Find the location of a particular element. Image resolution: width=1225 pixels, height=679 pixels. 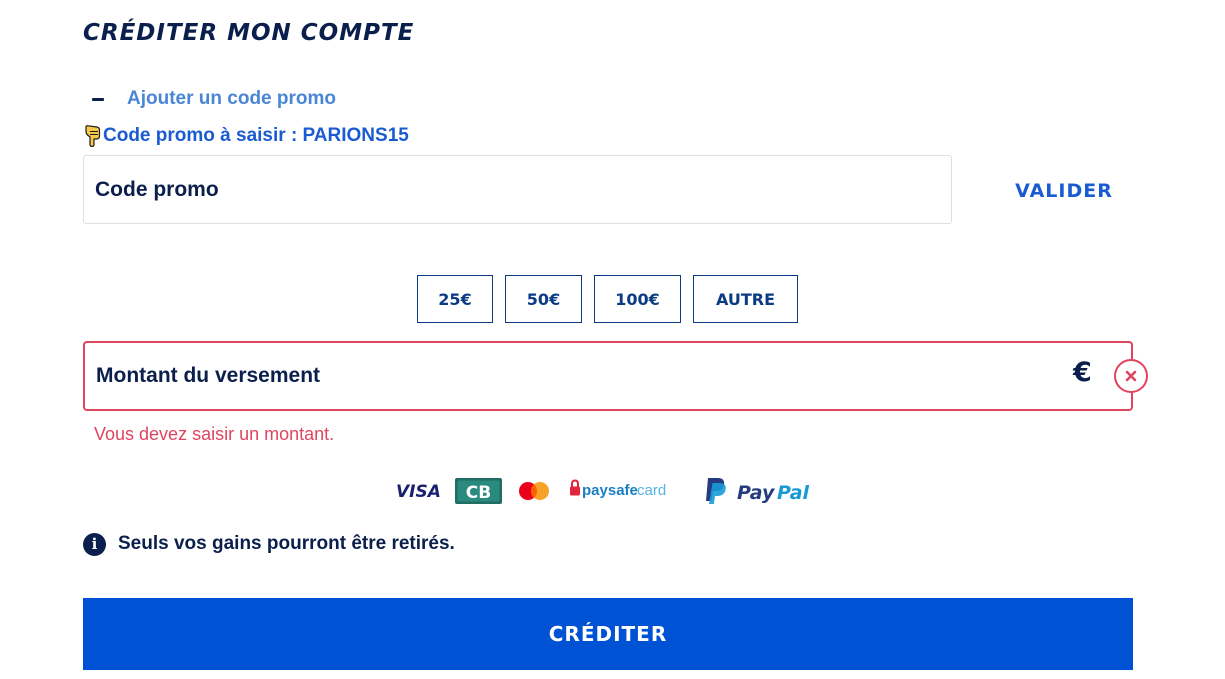

amount-option-25: 25€ is located at coordinates (455, 299).